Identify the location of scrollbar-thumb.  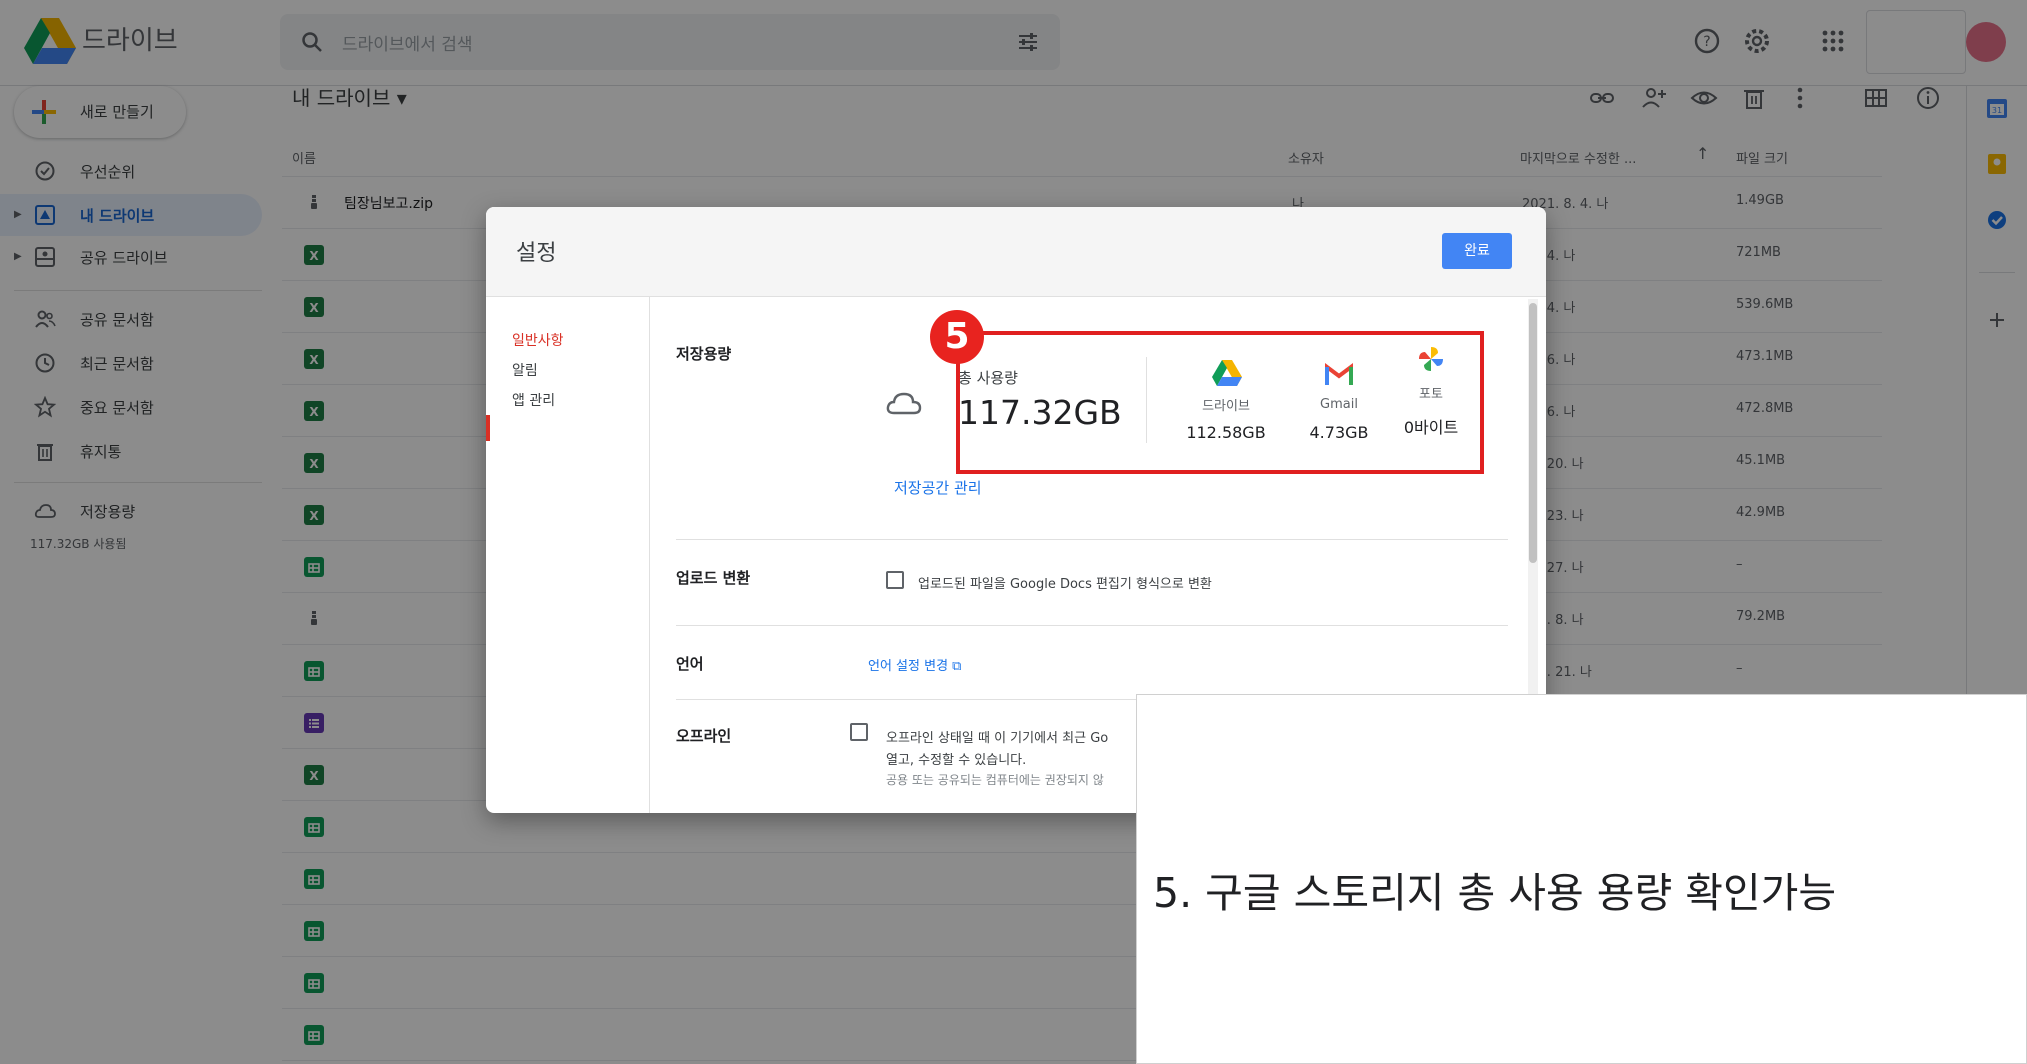
(1533, 433).